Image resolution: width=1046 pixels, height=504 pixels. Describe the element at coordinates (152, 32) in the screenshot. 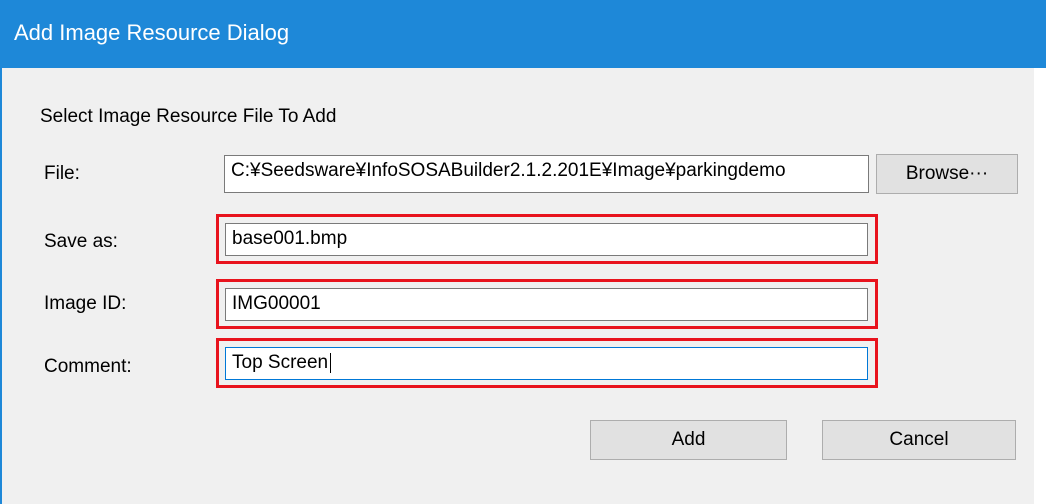

I see `window-title: Add Image Resource Dialog` at that location.